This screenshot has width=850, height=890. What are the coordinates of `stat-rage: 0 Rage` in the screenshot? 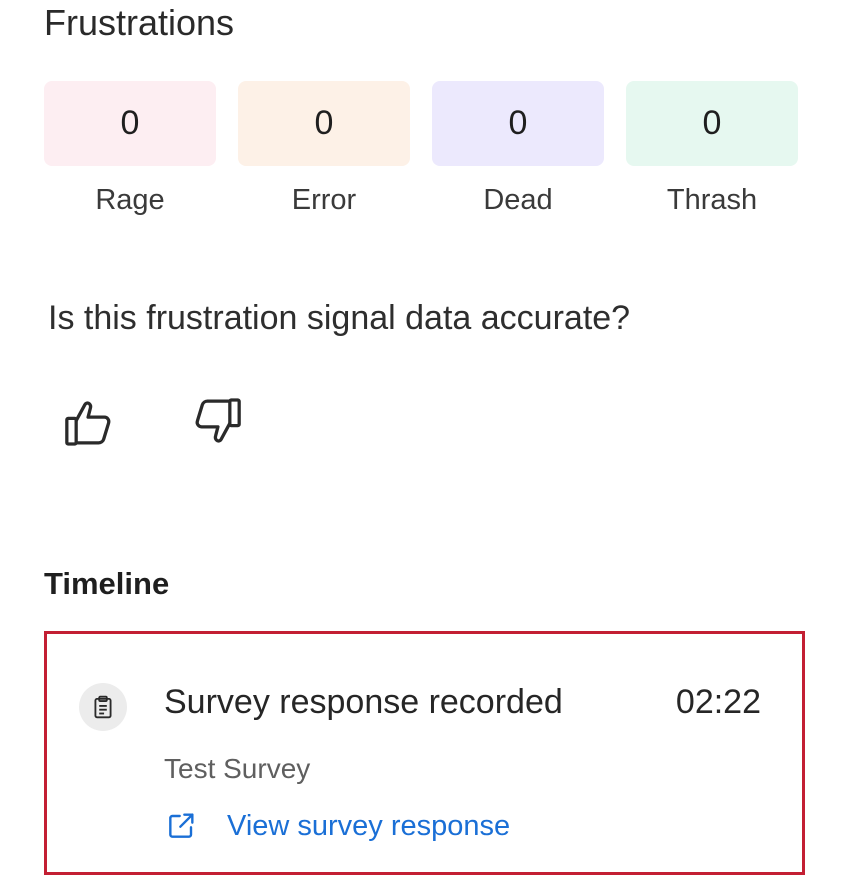 It's located at (130, 149).